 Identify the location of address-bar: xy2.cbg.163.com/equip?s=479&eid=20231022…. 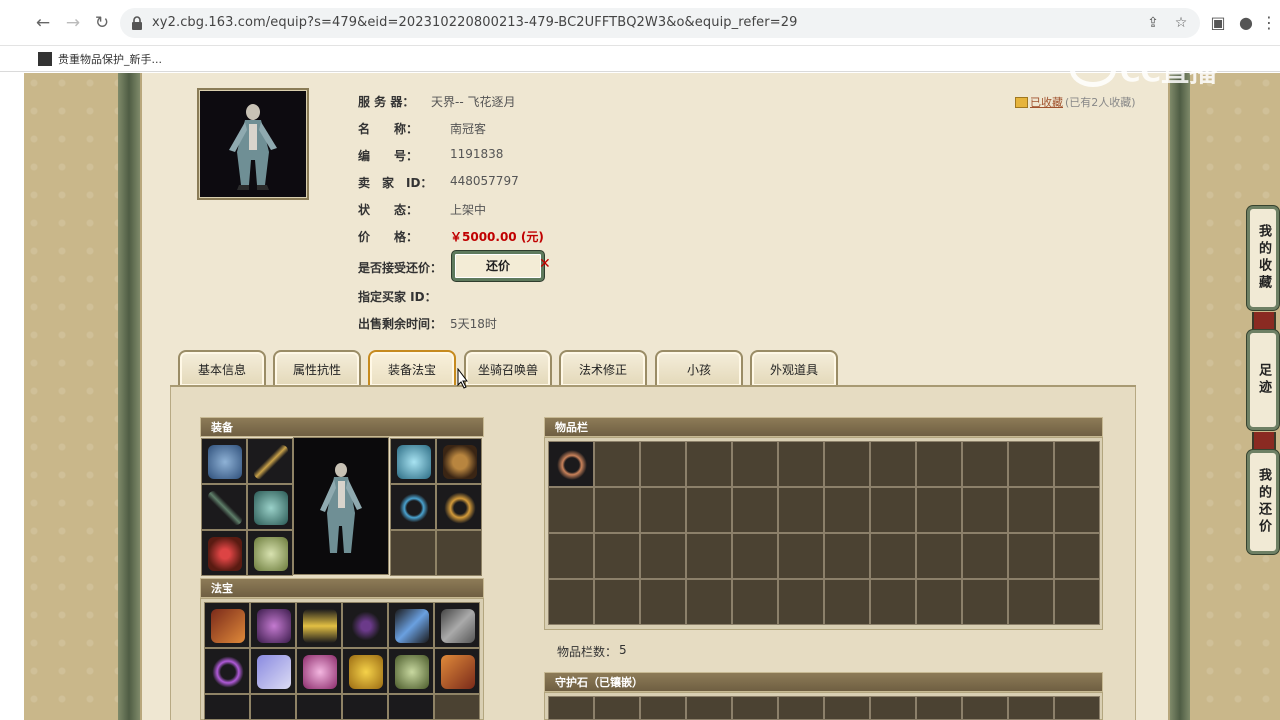
(660, 23).